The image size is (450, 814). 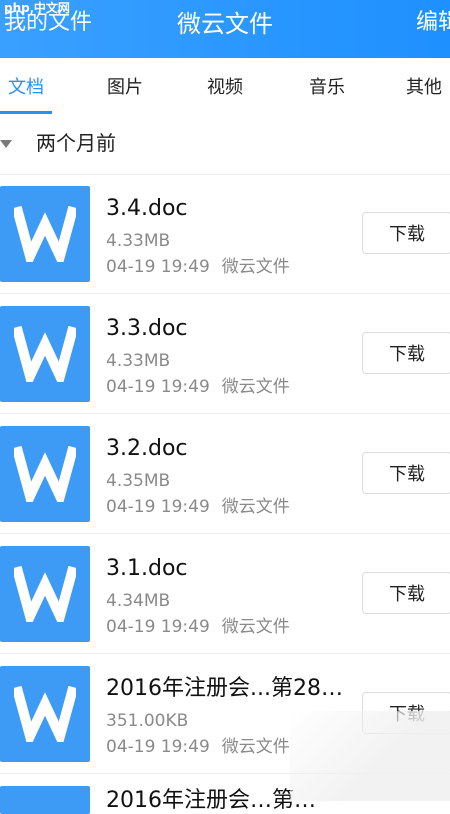 I want to click on section-title: 两个月前, so click(x=76, y=143).